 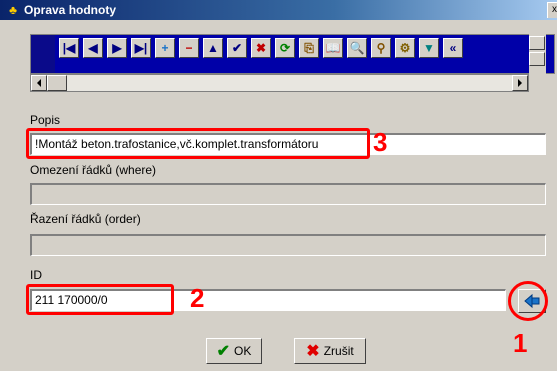 What do you see at coordinates (36, 275) in the screenshot?
I see `id-label: ID` at bounding box center [36, 275].